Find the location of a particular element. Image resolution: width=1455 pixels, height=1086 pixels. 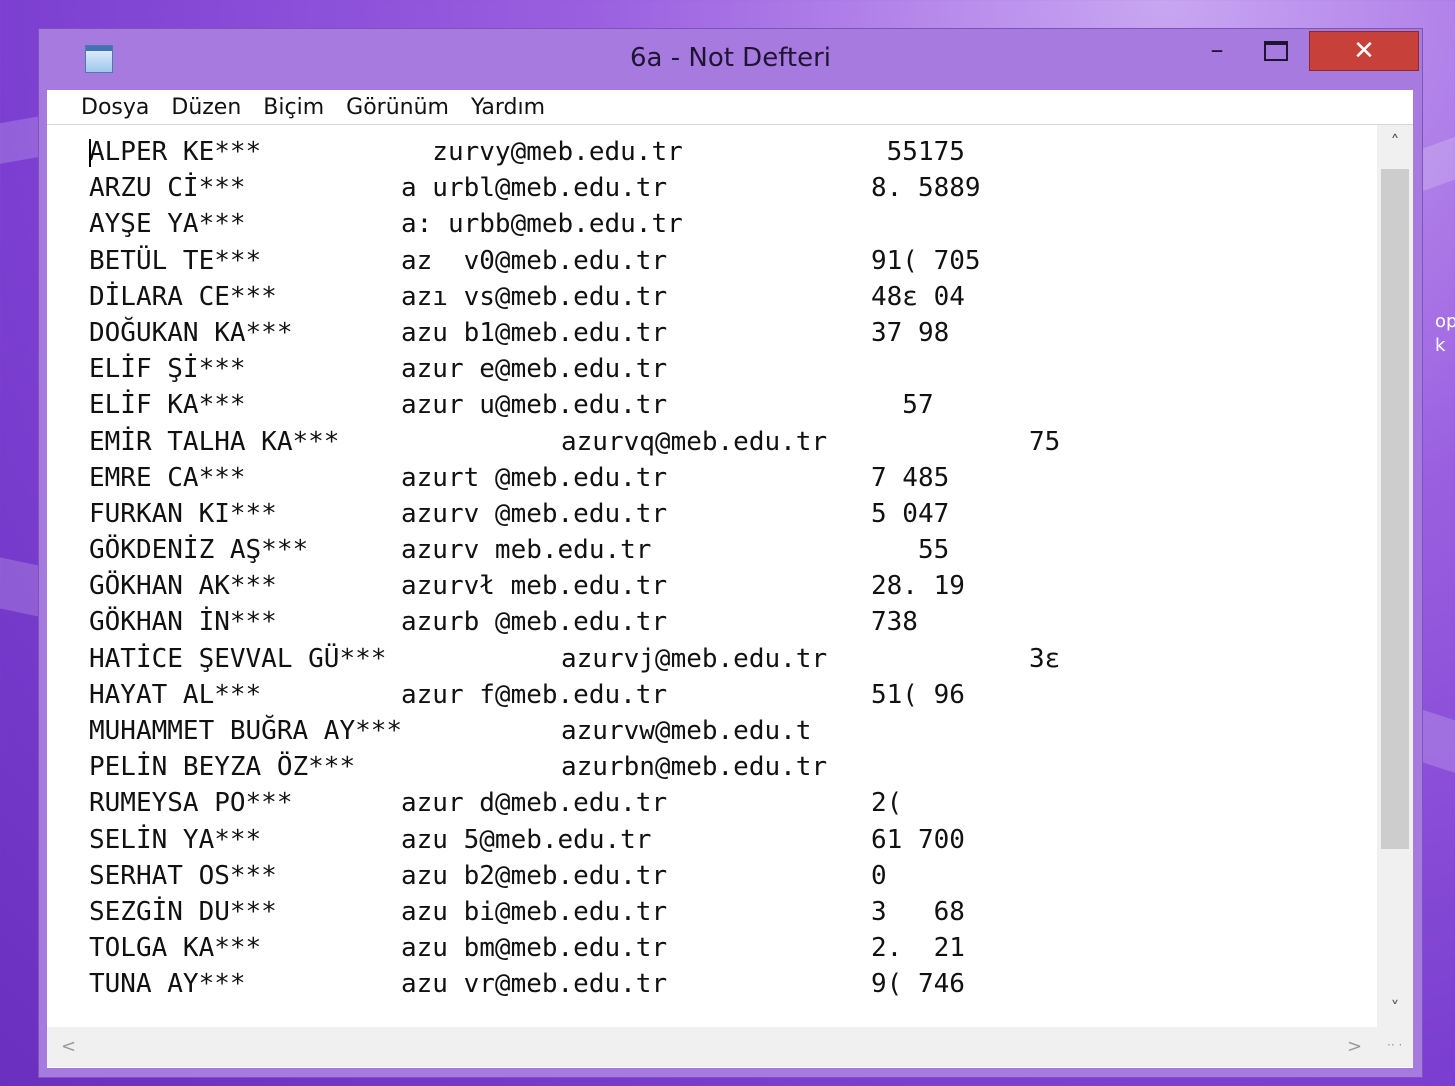

line-name: DOĞUKAN KA*** is located at coordinates (191, 332).